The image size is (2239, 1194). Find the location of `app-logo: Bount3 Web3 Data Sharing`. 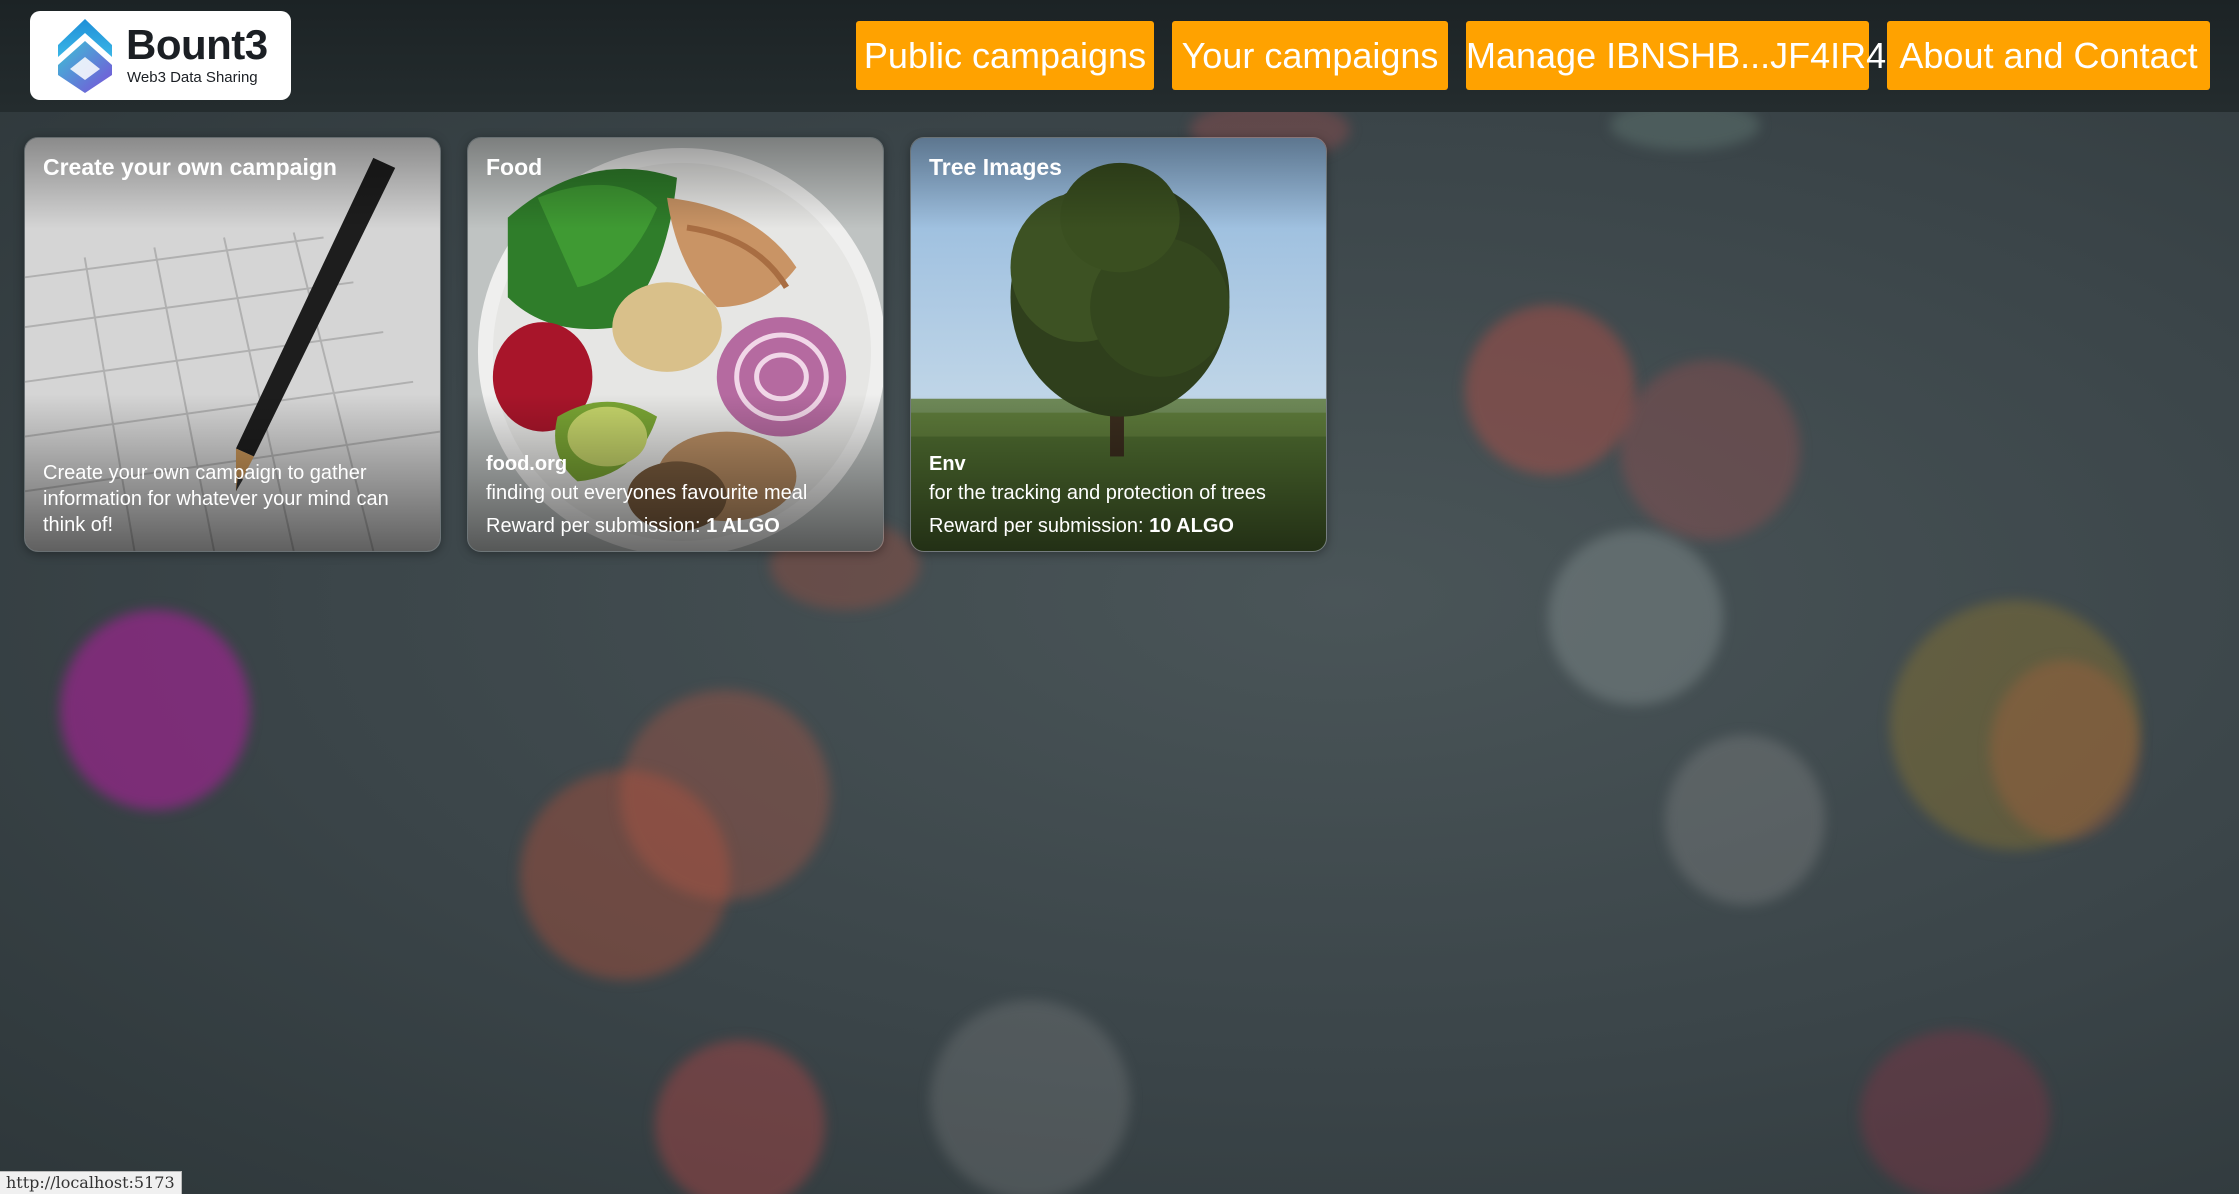

app-logo: Bount3 Web3 Data Sharing is located at coordinates (160, 55).